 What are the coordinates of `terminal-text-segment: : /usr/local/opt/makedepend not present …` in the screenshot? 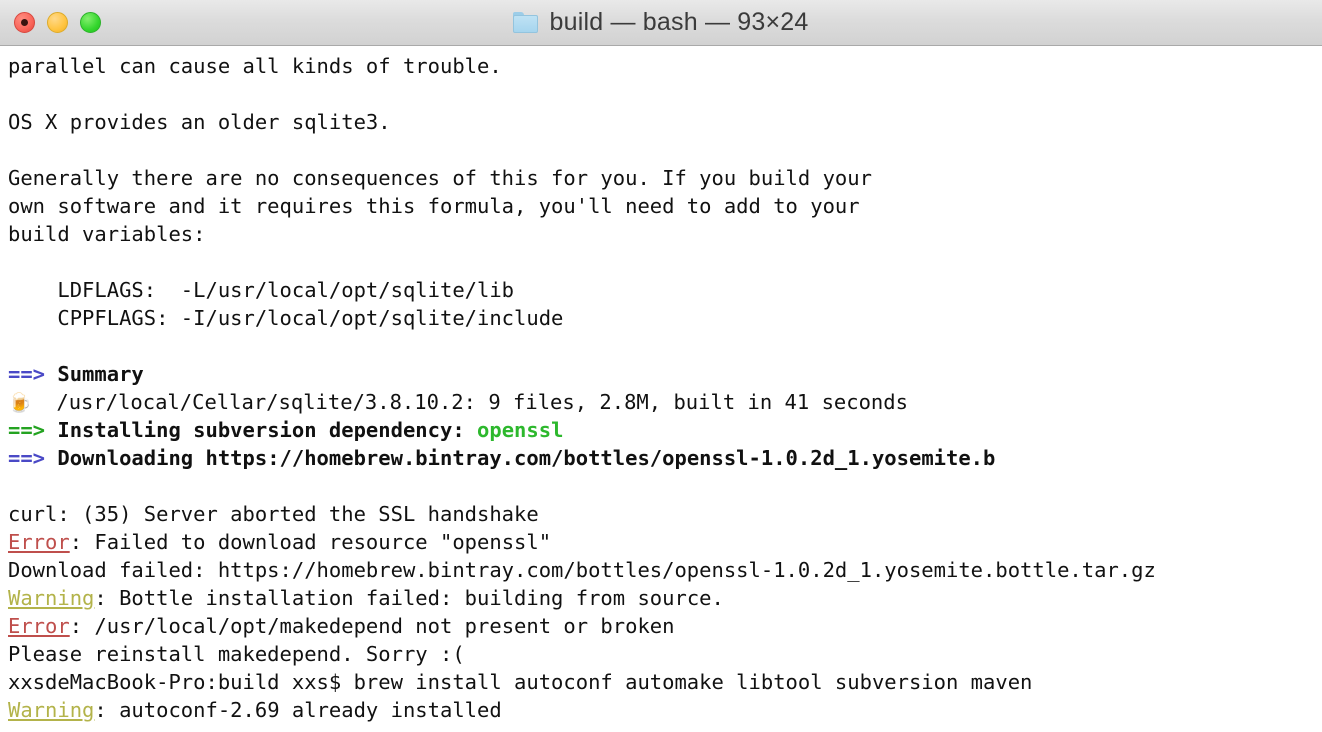 It's located at (372, 626).